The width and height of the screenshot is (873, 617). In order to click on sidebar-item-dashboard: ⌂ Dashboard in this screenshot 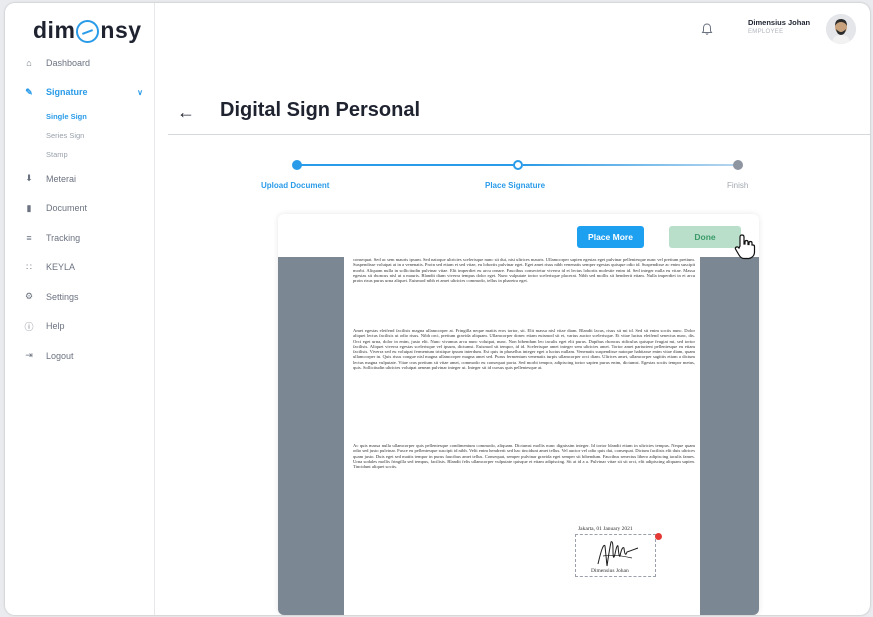, I will do `click(80, 63)`.